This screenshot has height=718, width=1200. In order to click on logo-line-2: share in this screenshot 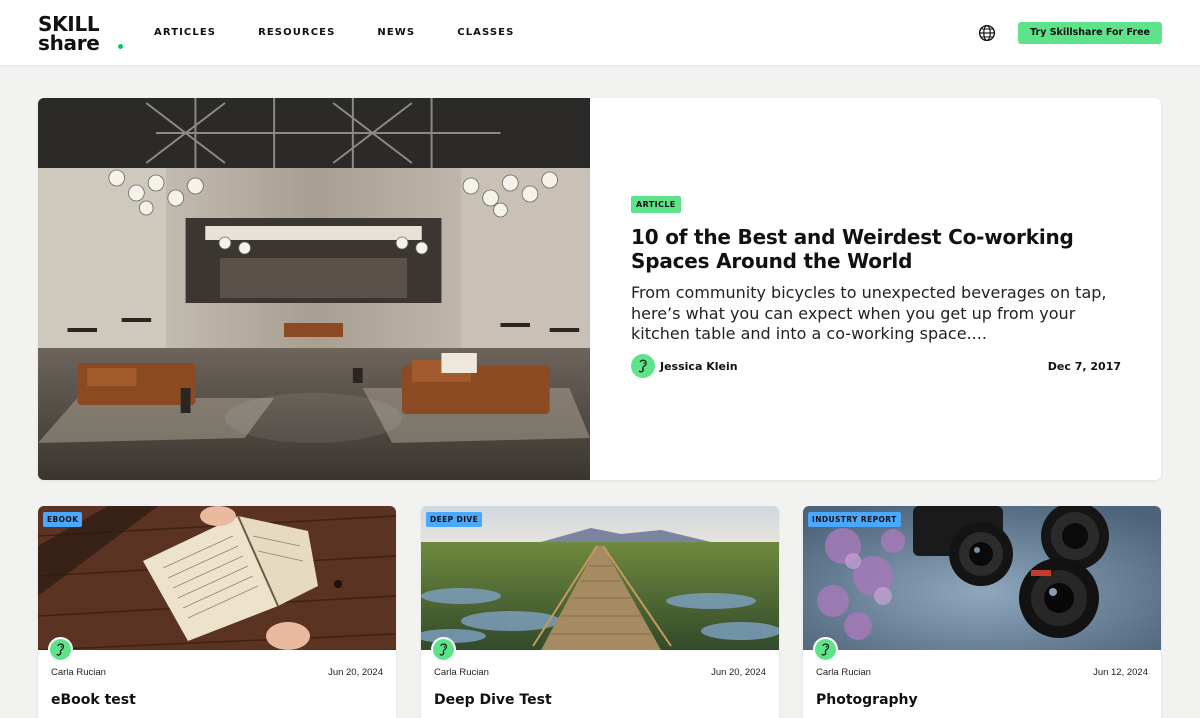, I will do `click(69, 42)`.